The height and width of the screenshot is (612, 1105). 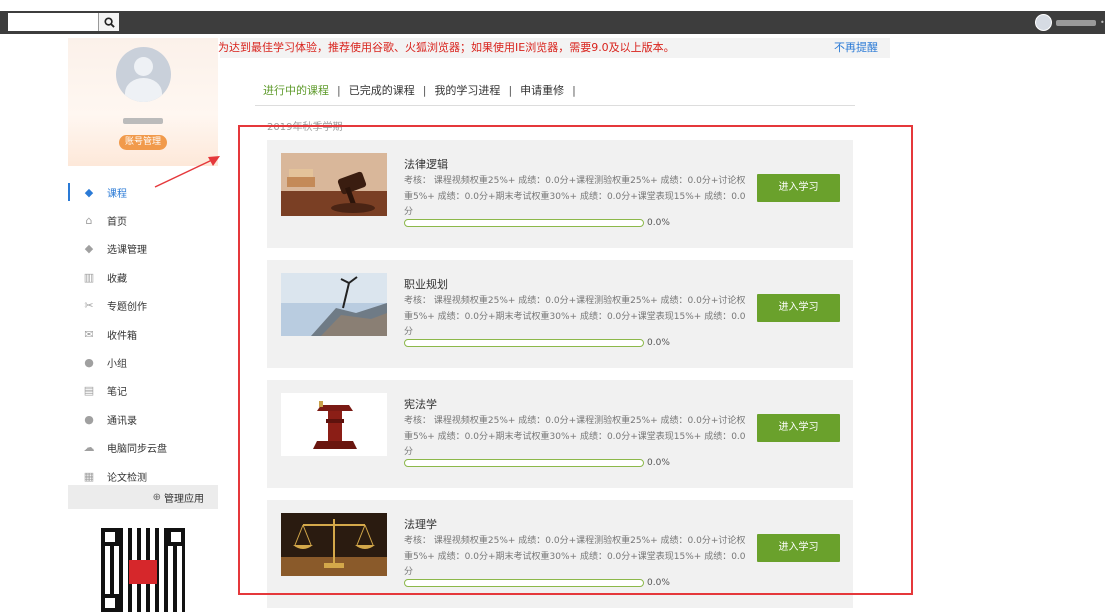 I want to click on sidebar-item-label: 小组, so click(x=117, y=365).